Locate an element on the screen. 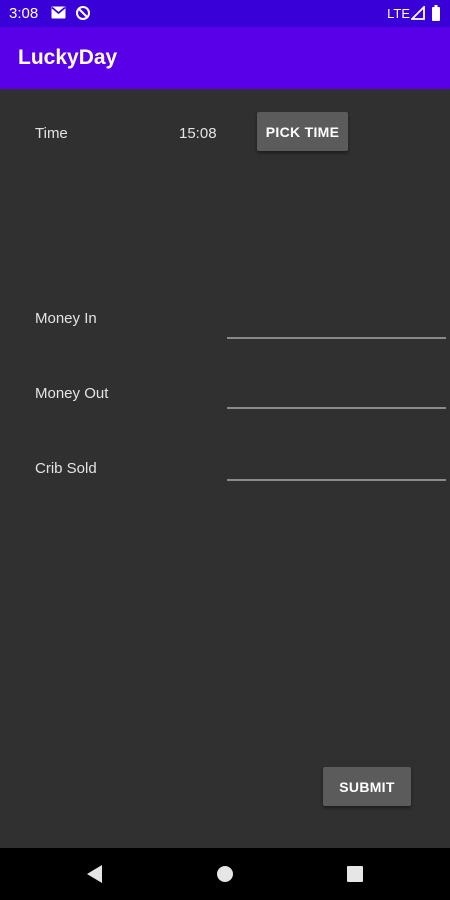 Image resolution: width=450 pixels, height=900 pixels. time-label: Time is located at coordinates (51, 133).